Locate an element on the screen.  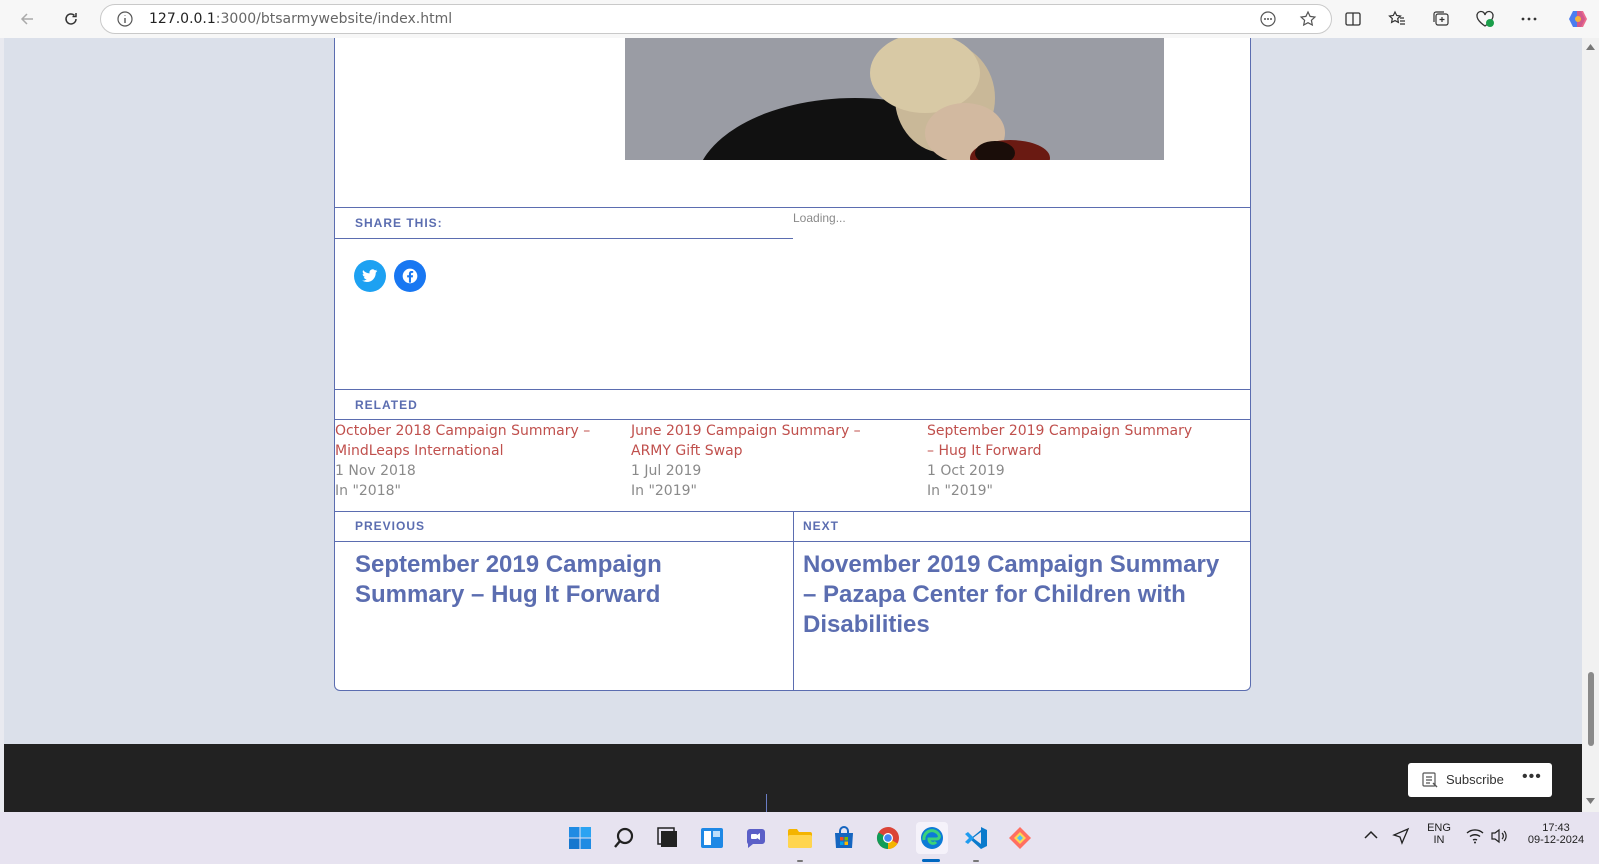
folder-icon is located at coordinates (800, 838).